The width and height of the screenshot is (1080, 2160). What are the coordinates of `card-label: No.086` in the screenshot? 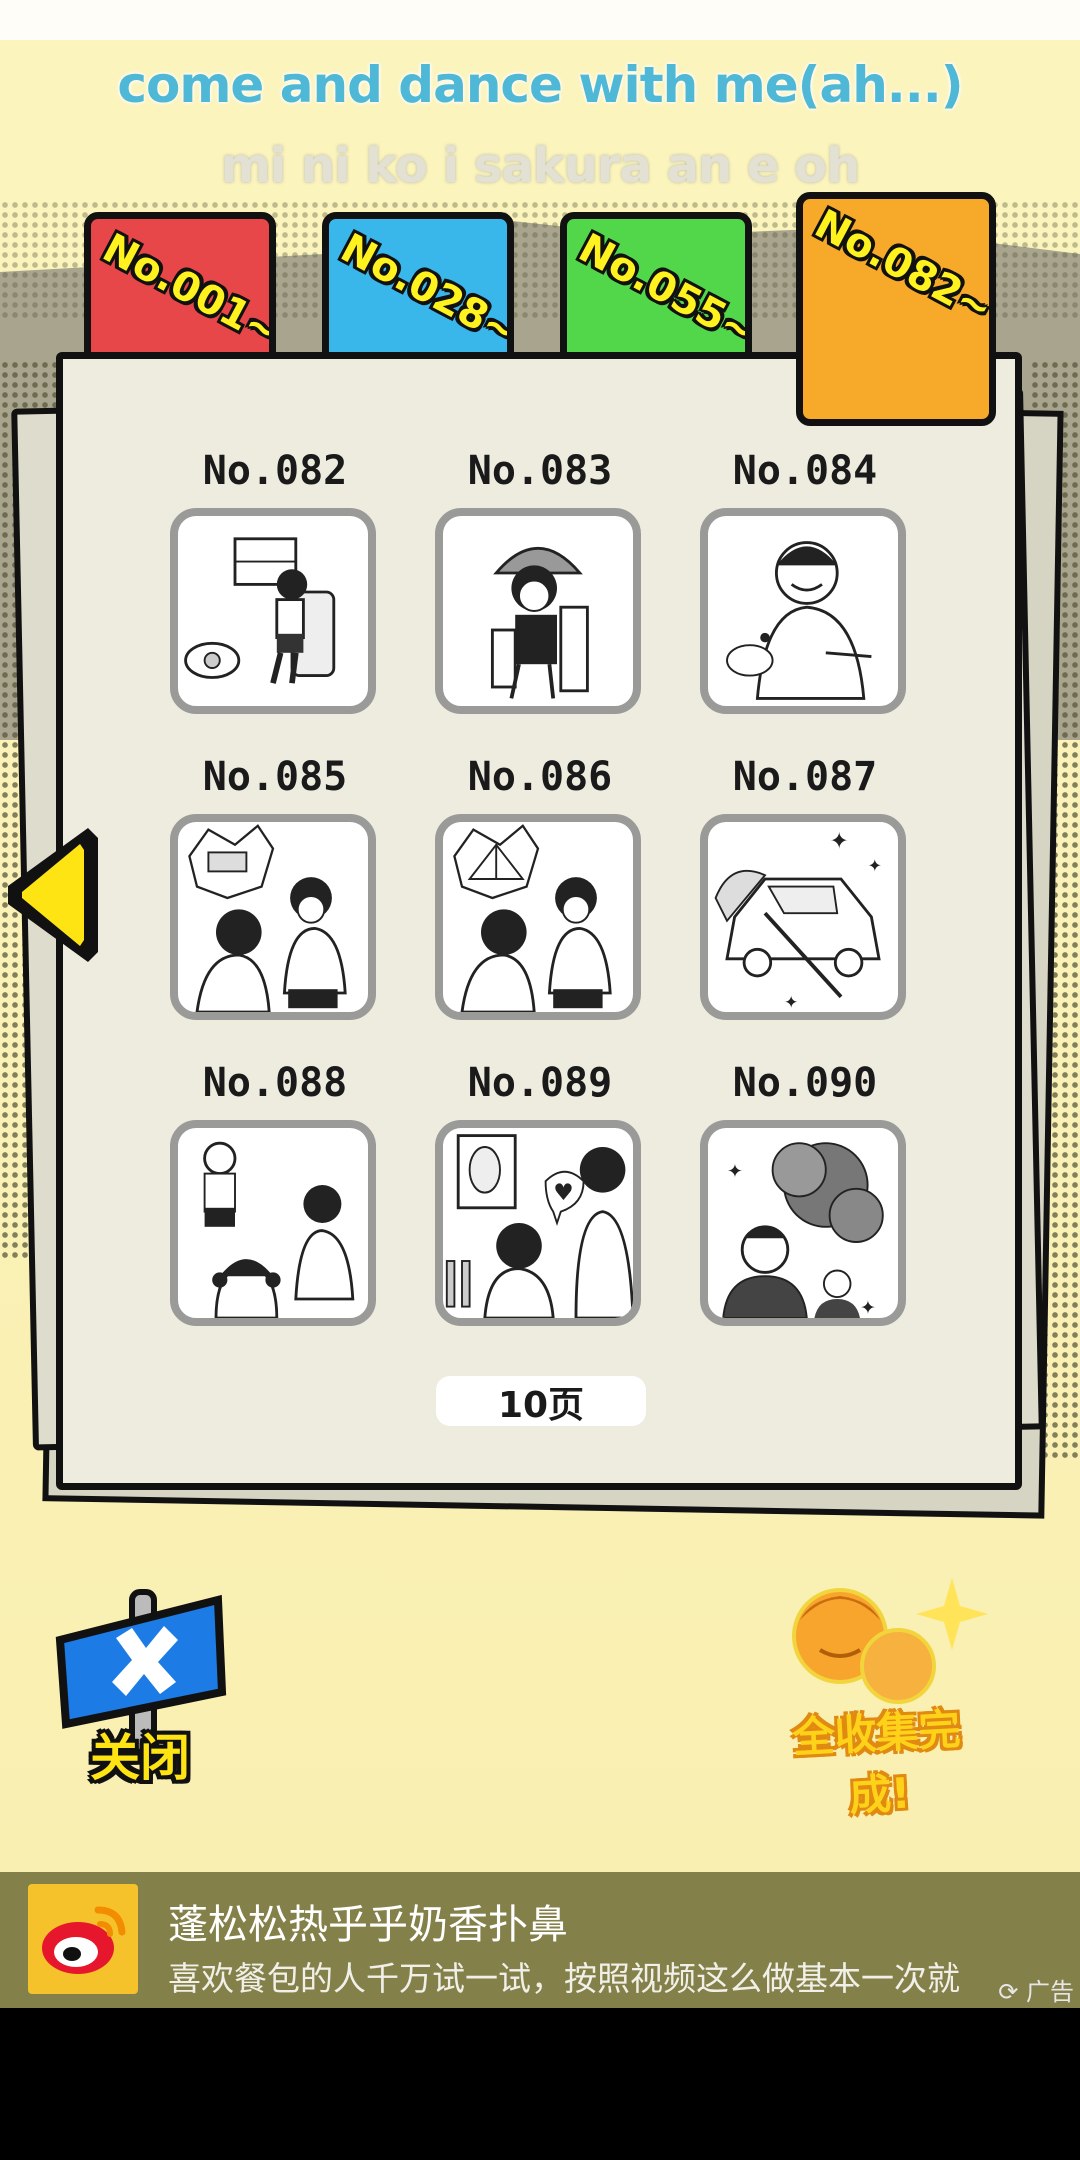 It's located at (540, 777).